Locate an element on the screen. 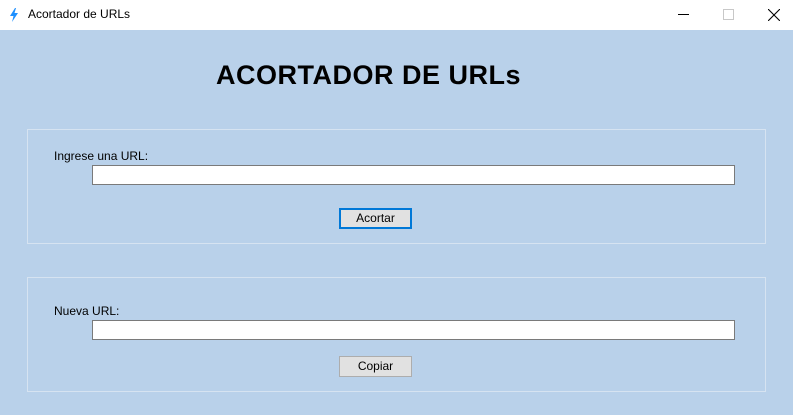 Image resolution: width=793 pixels, height=415 pixels. url-input-label: Ingrese una URL: is located at coordinates (101, 156).